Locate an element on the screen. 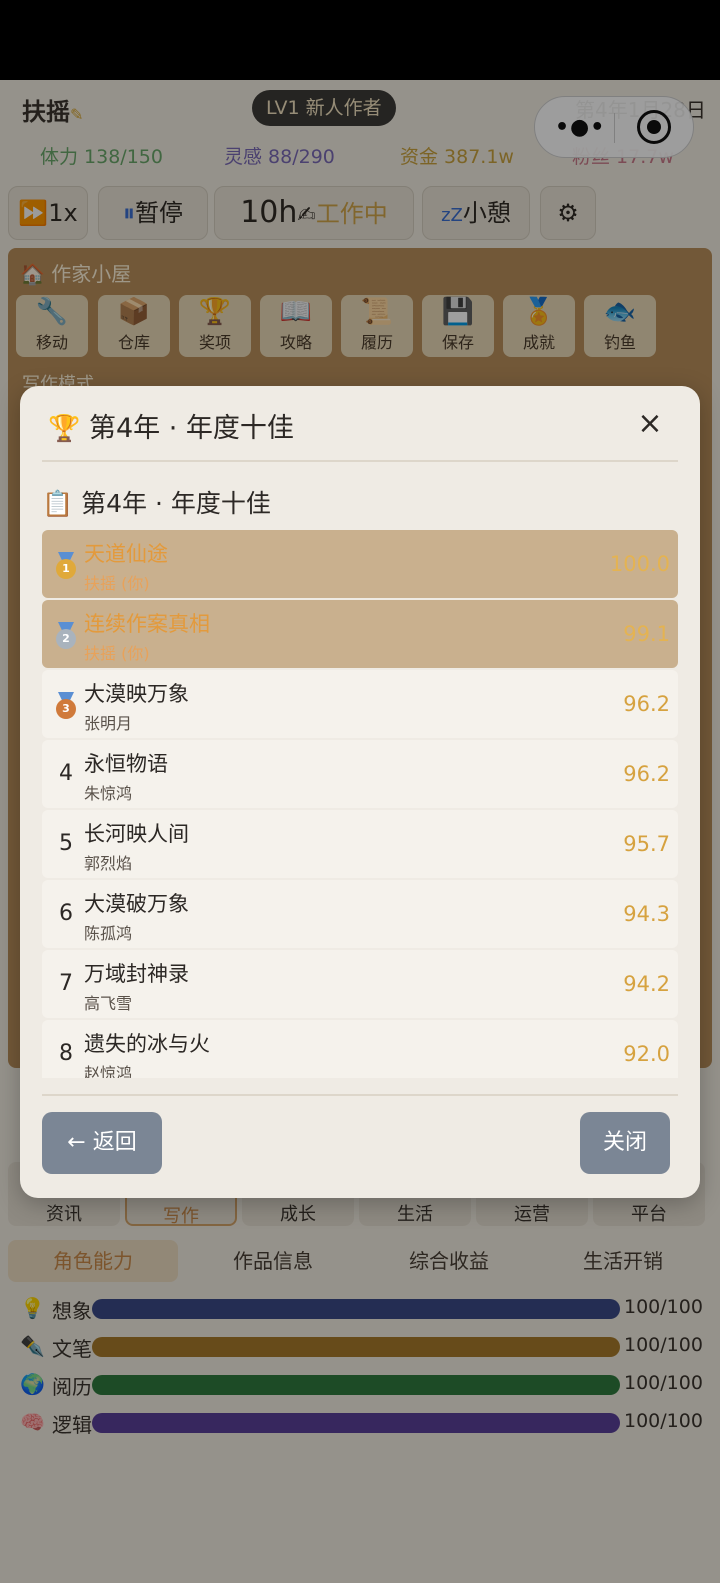  medal-number: 2 is located at coordinates (66, 639).